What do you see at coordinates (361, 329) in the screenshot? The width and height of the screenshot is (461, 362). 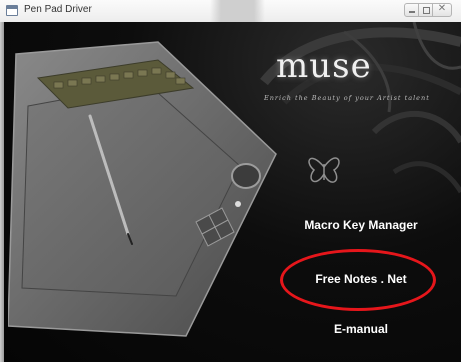 I see `e-manual-link: E-manual` at bounding box center [361, 329].